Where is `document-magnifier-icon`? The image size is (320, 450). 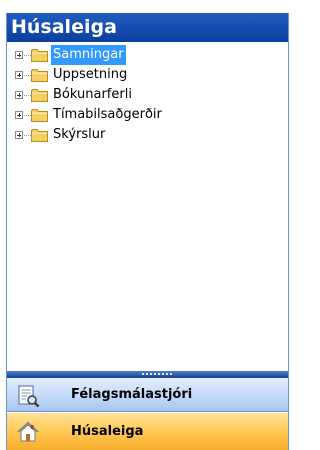 document-magnifier-icon is located at coordinates (29, 396).